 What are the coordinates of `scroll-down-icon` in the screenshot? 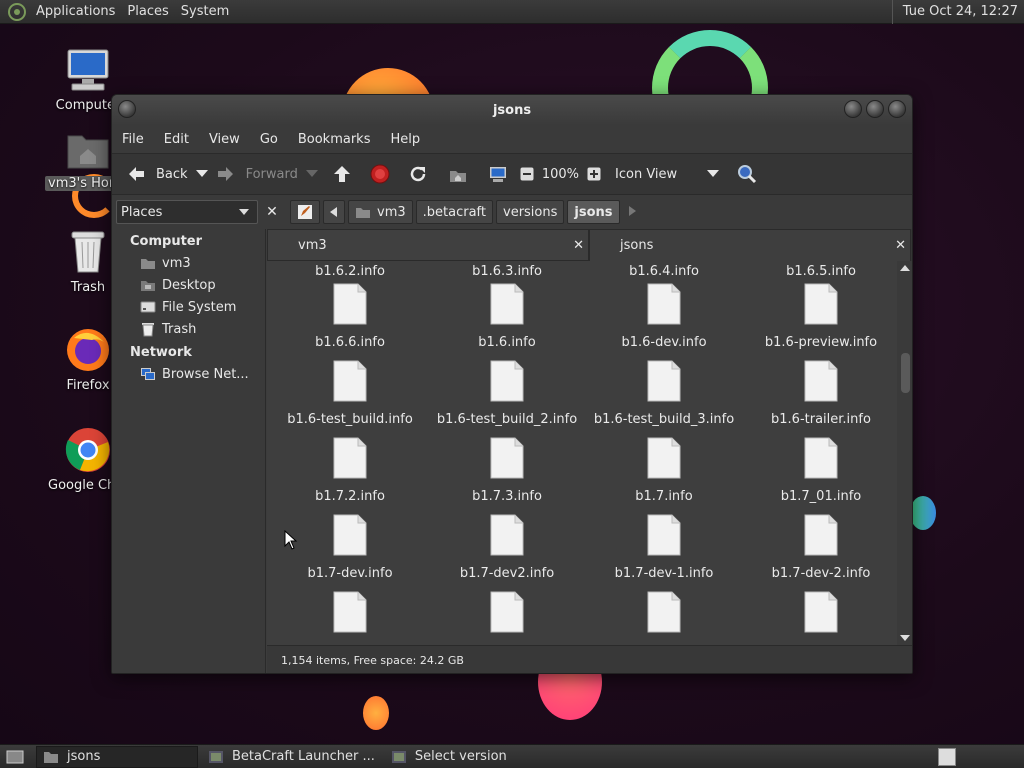 It's located at (905, 638).